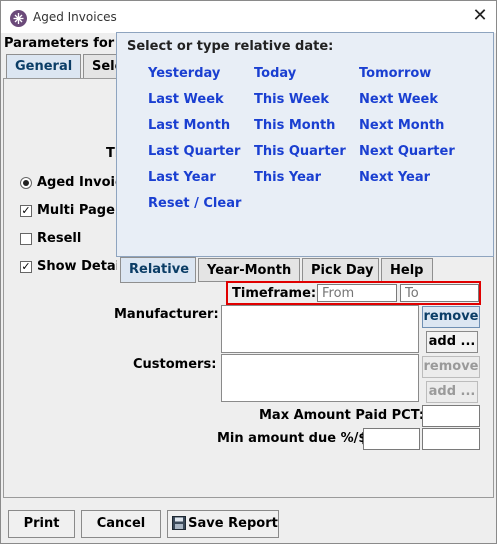 This screenshot has width=497, height=544. I want to click on timeframe-row: Timeframe:, so click(353, 293).